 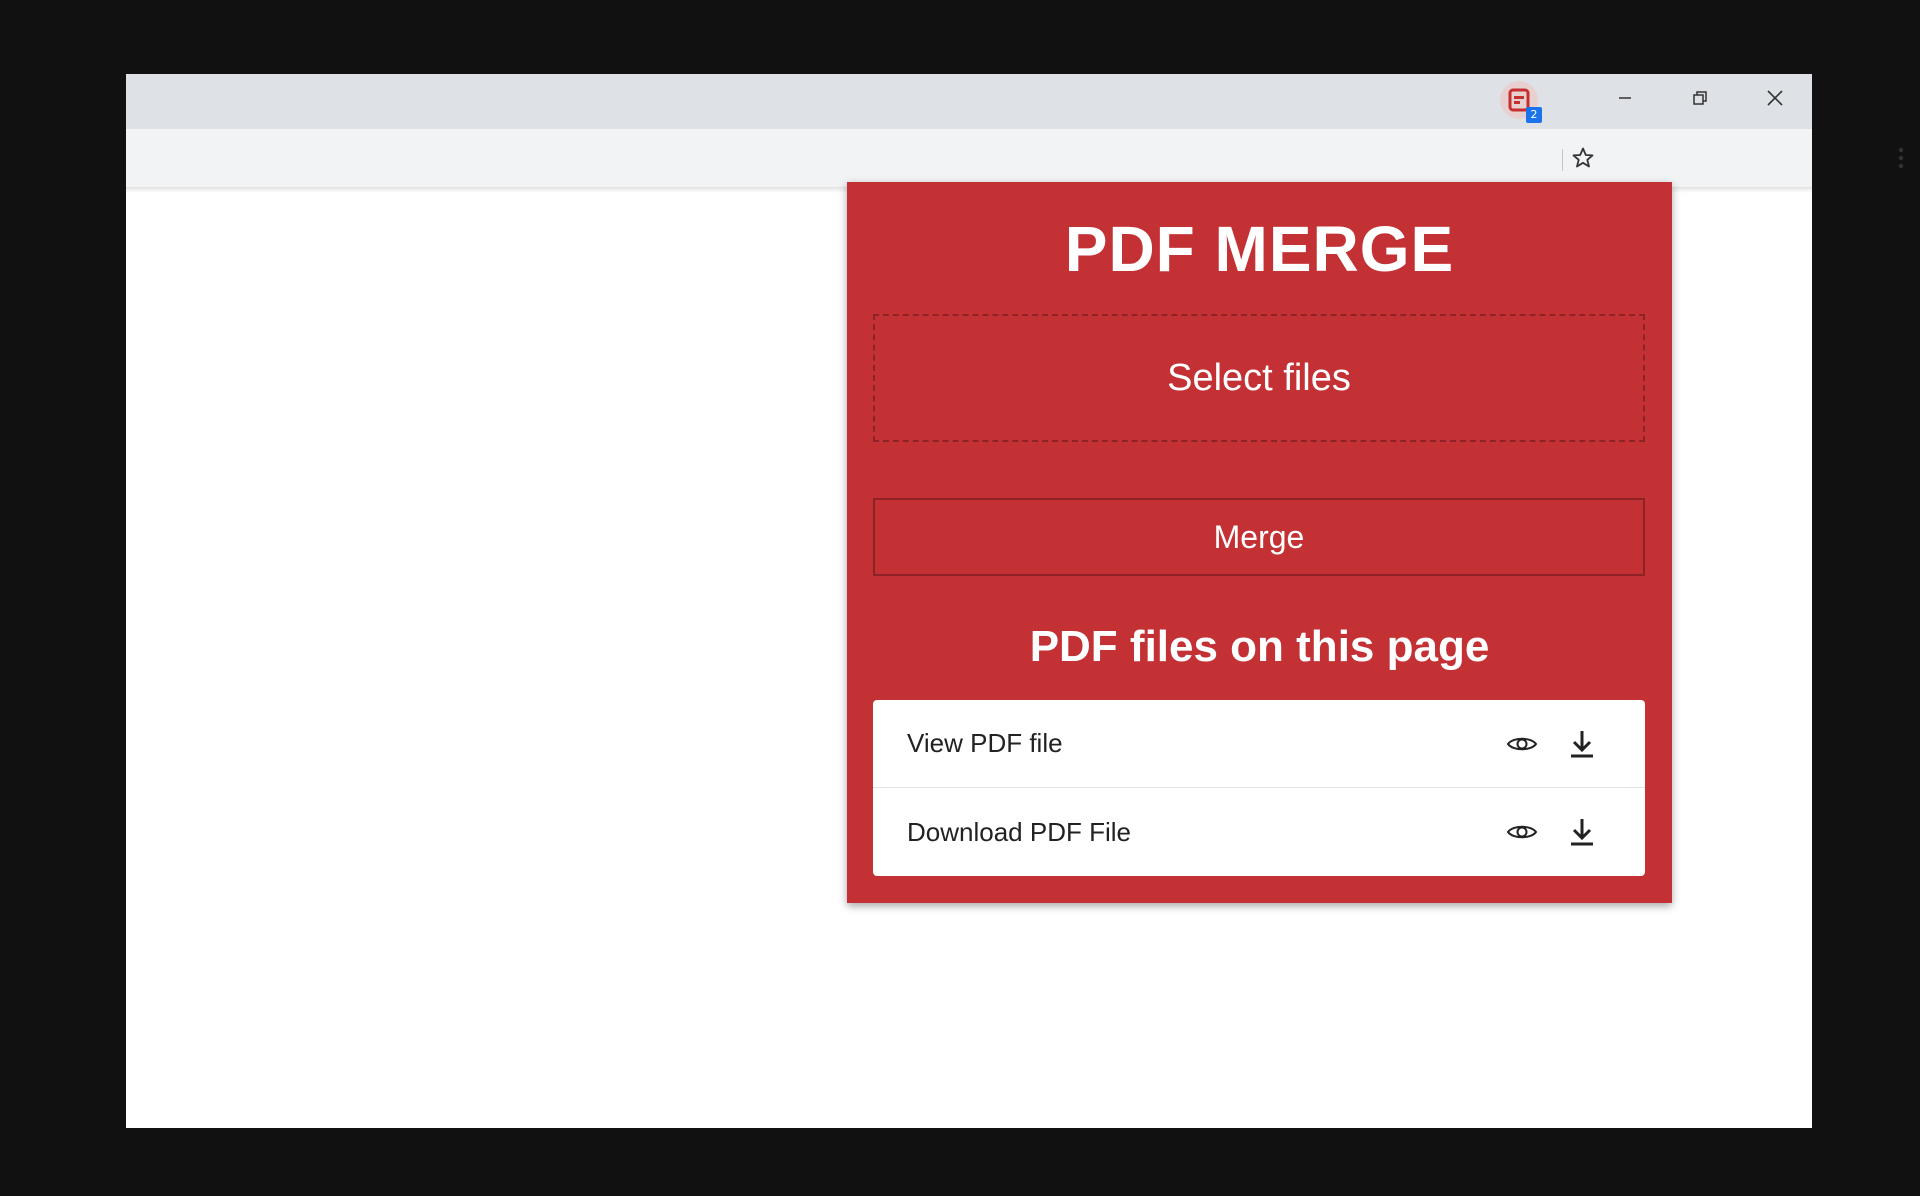 What do you see at coordinates (1259, 744) in the screenshot?
I see `list-item: View PDF file` at bounding box center [1259, 744].